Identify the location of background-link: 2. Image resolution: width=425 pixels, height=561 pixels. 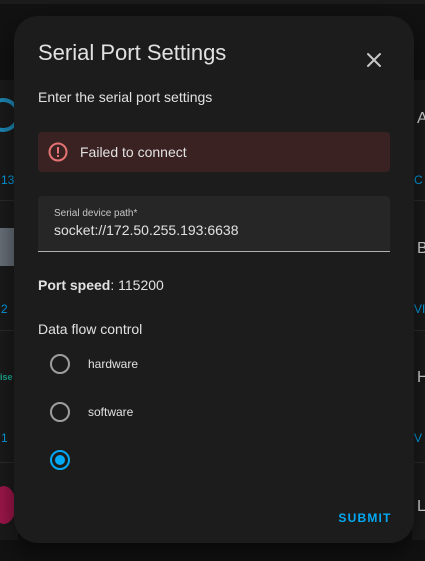
(4, 309).